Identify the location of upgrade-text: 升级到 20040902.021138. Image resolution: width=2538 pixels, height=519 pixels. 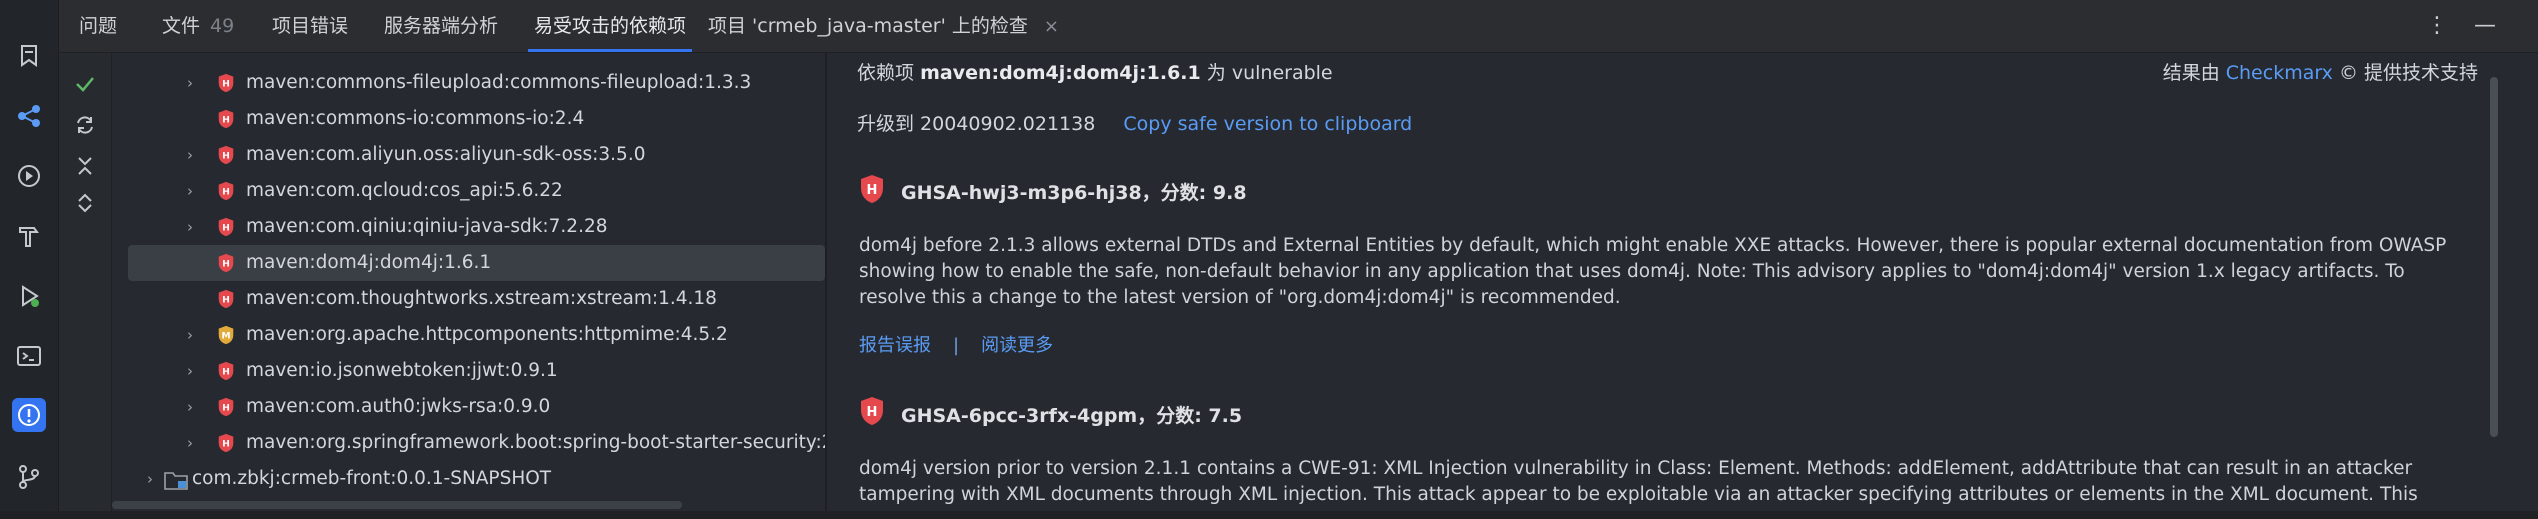
(976, 124).